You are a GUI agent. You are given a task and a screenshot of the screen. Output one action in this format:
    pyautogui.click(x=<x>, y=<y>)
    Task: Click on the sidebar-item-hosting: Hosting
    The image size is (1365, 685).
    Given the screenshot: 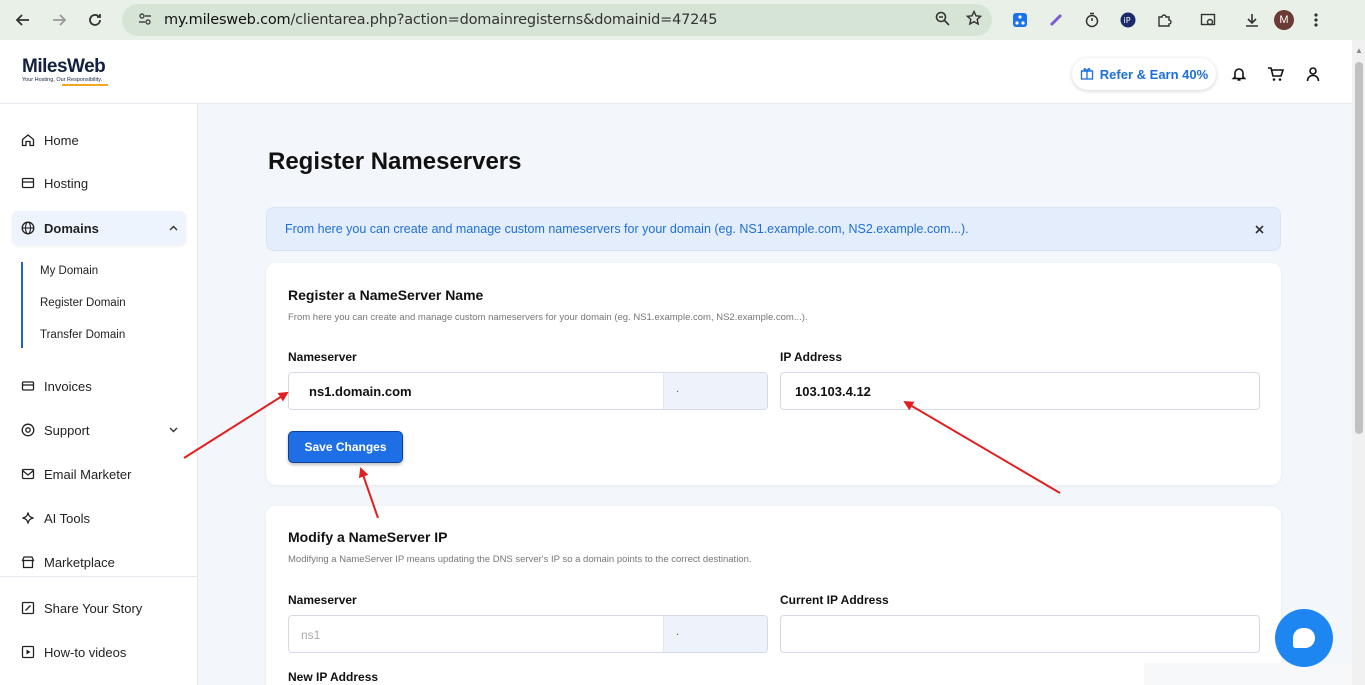 What is the action you would take?
    pyautogui.click(x=99, y=183)
    